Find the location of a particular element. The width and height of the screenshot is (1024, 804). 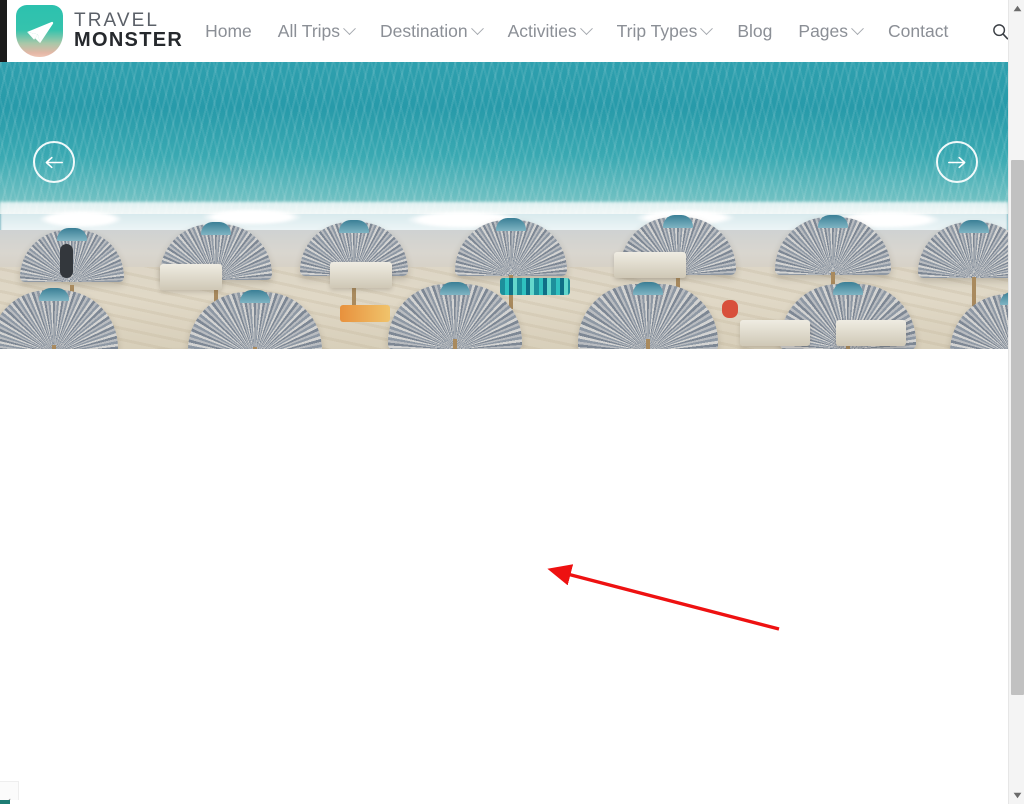

vertical-scrollbar is located at coordinates (1016, 402).